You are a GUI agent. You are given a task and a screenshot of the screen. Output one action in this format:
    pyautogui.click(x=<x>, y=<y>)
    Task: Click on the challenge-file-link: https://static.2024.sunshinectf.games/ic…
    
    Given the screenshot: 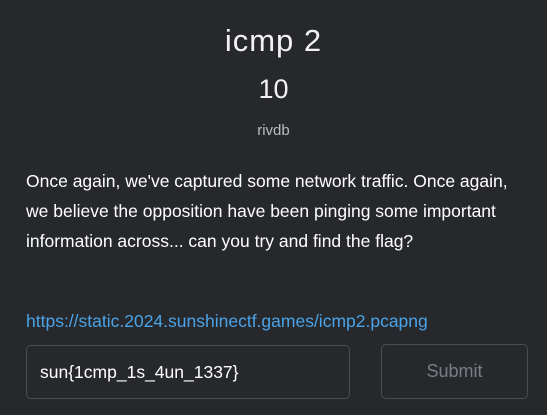 What is the action you would take?
    pyautogui.click(x=227, y=321)
    